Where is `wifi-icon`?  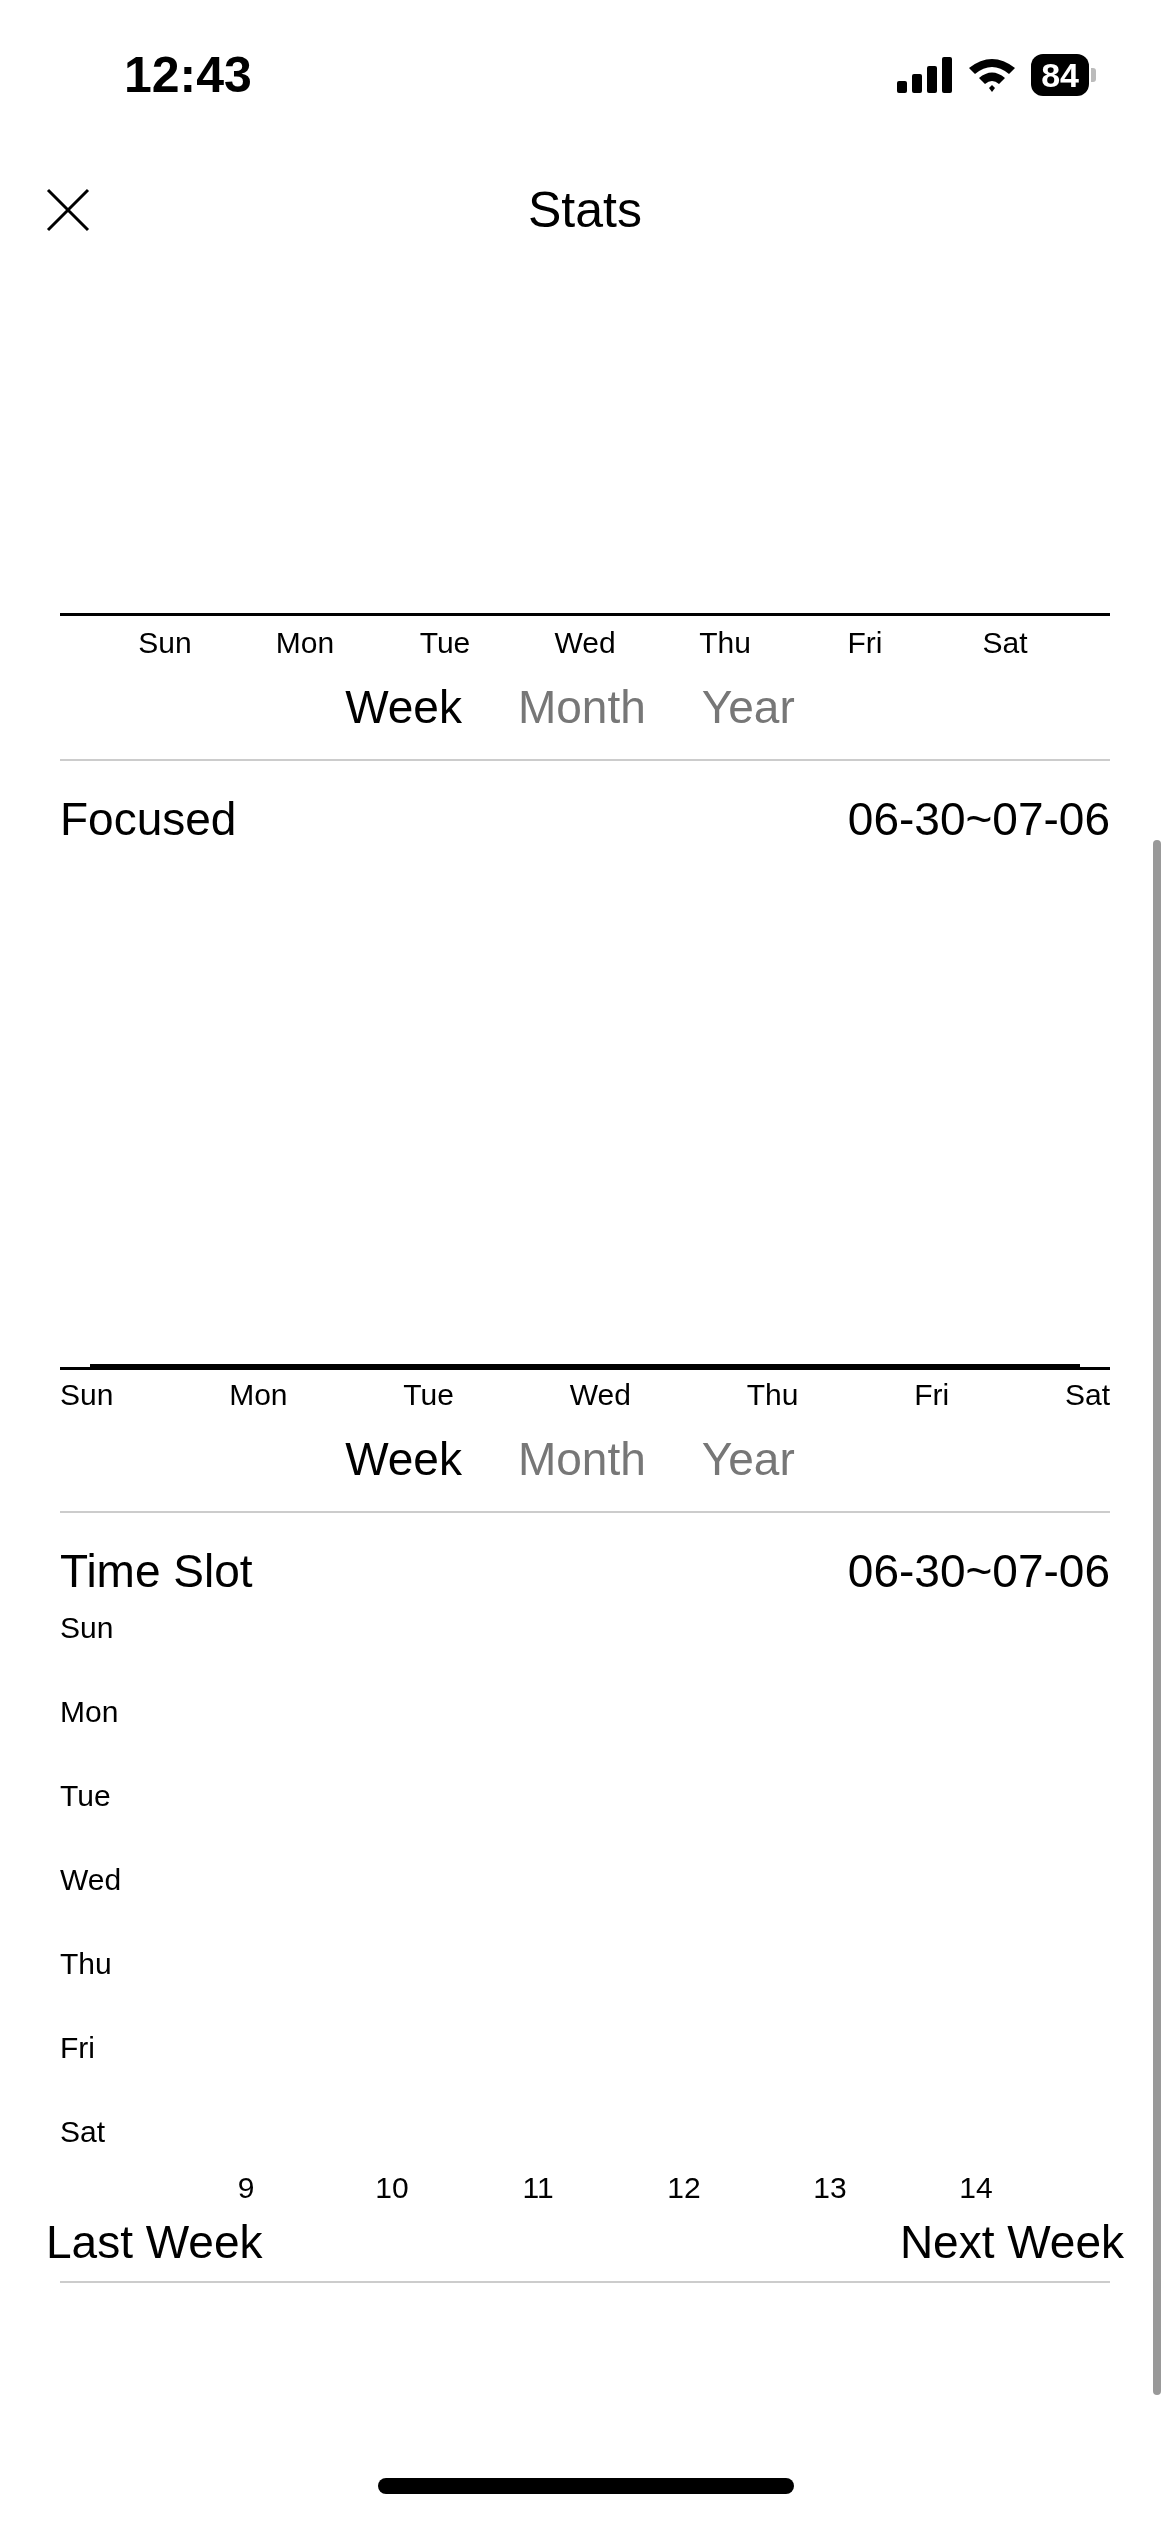 wifi-icon is located at coordinates (992, 75).